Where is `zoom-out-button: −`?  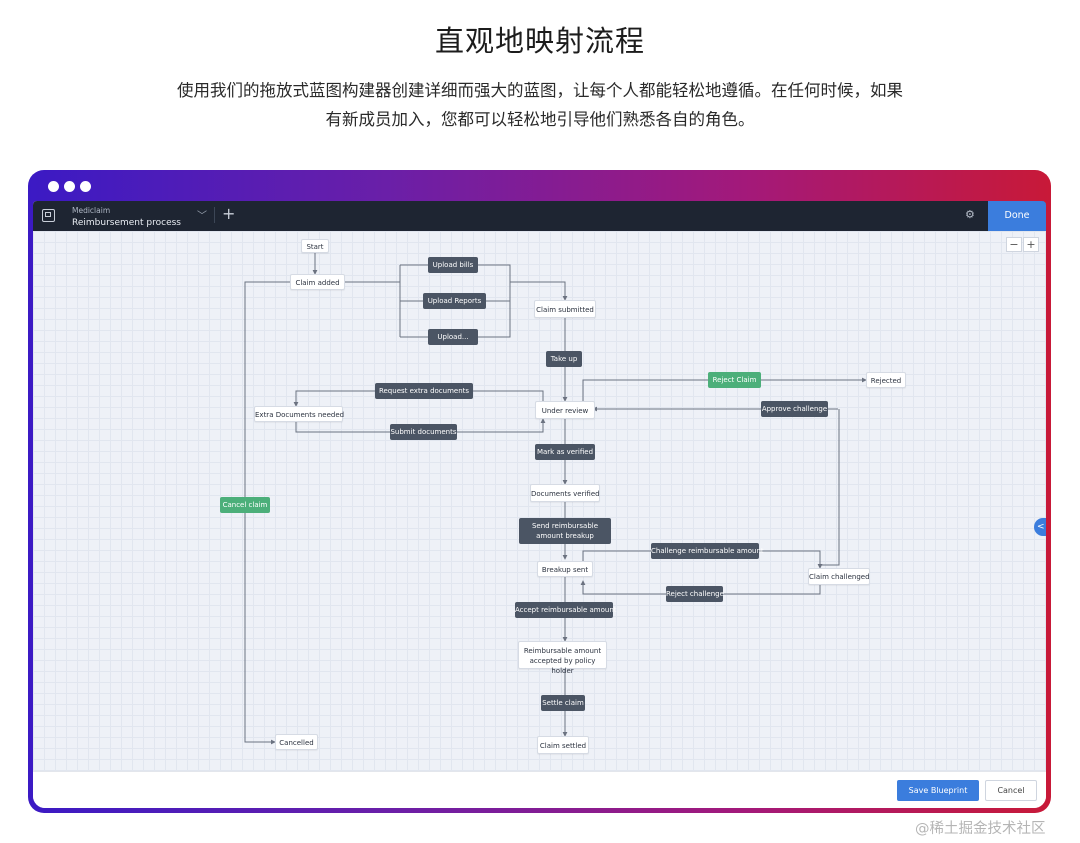 zoom-out-button: − is located at coordinates (1014, 244).